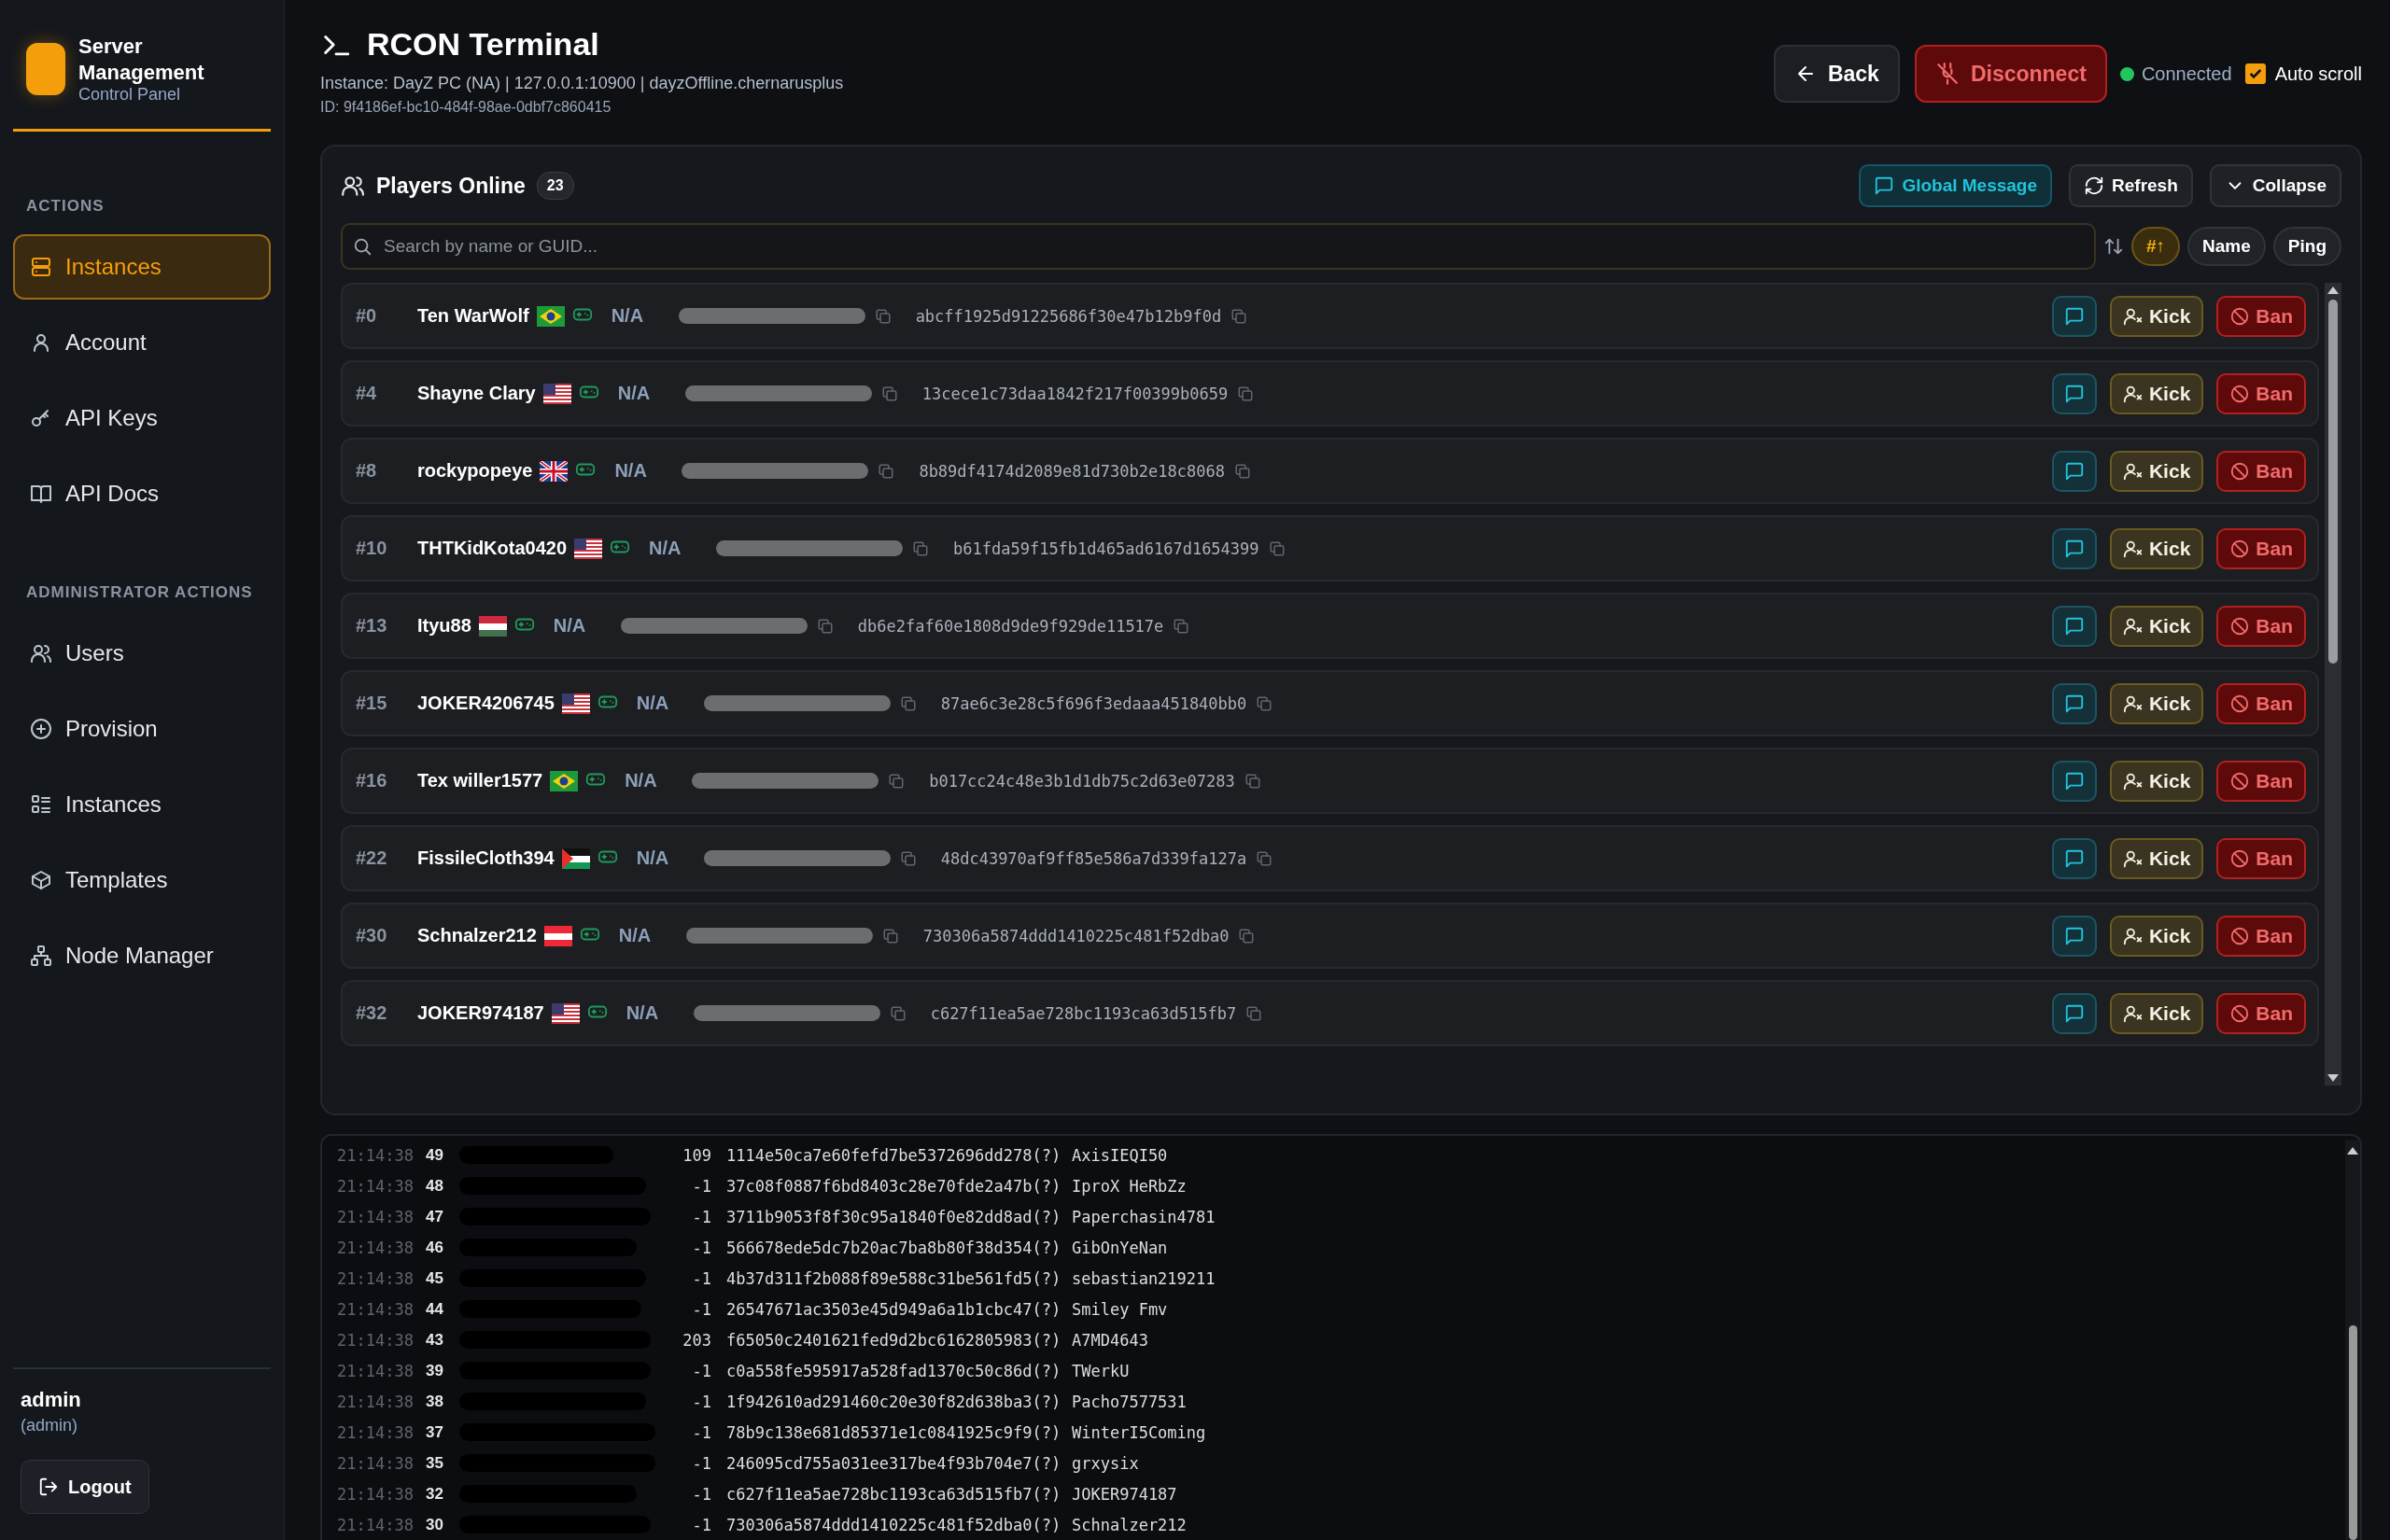 The width and height of the screenshot is (2390, 1540). What do you see at coordinates (2275, 185) in the screenshot?
I see `collapse-button: Collapse` at bounding box center [2275, 185].